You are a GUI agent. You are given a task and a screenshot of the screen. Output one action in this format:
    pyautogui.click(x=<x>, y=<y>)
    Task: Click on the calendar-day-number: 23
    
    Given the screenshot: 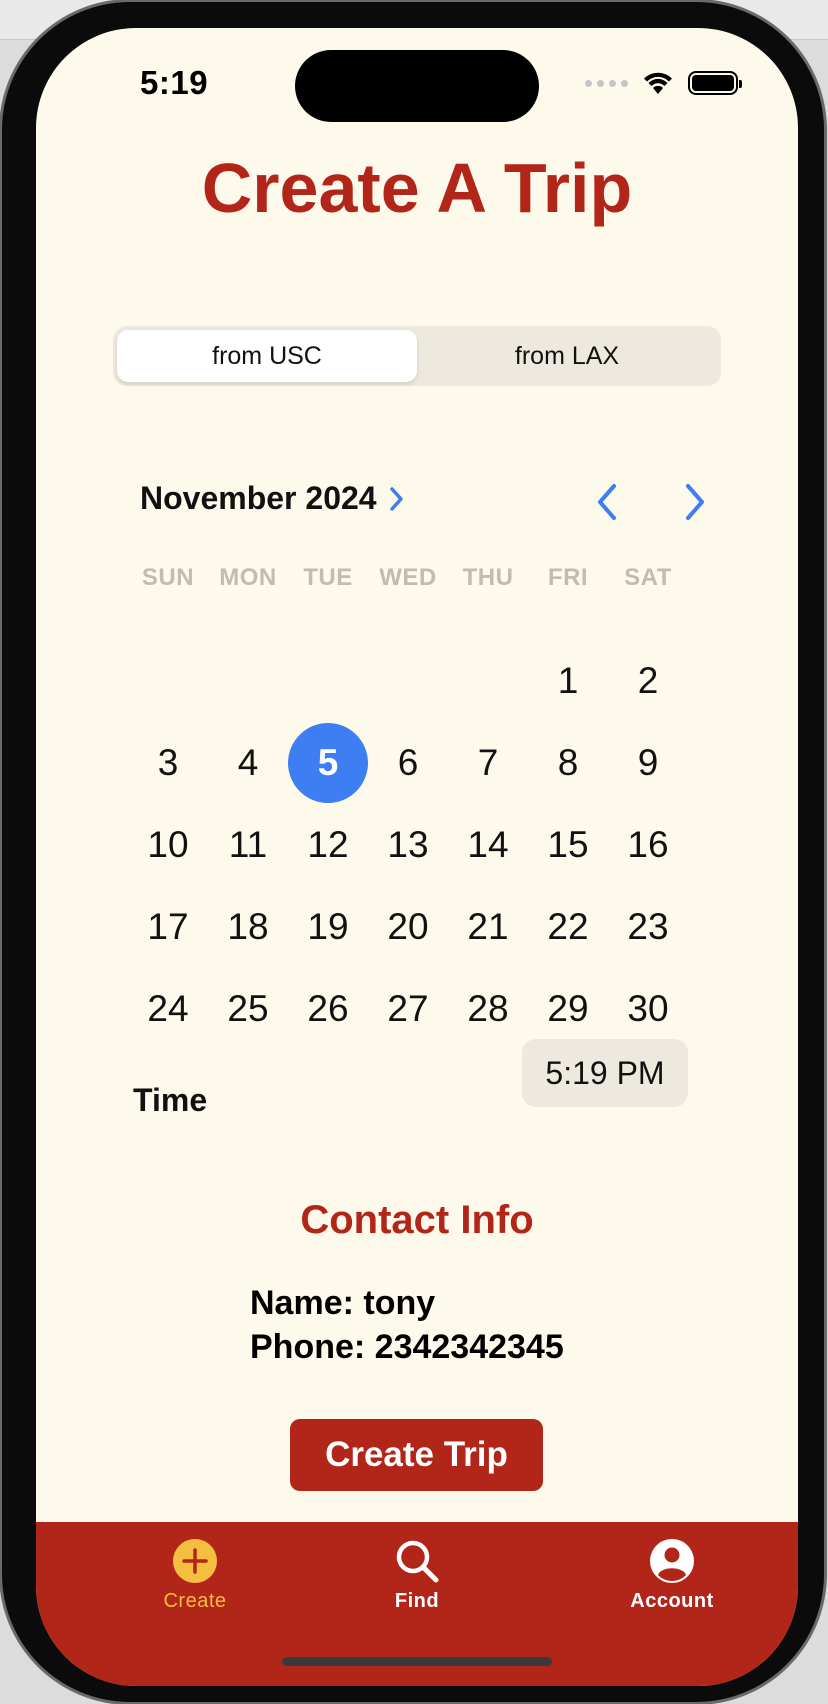 What is the action you would take?
    pyautogui.click(x=648, y=926)
    